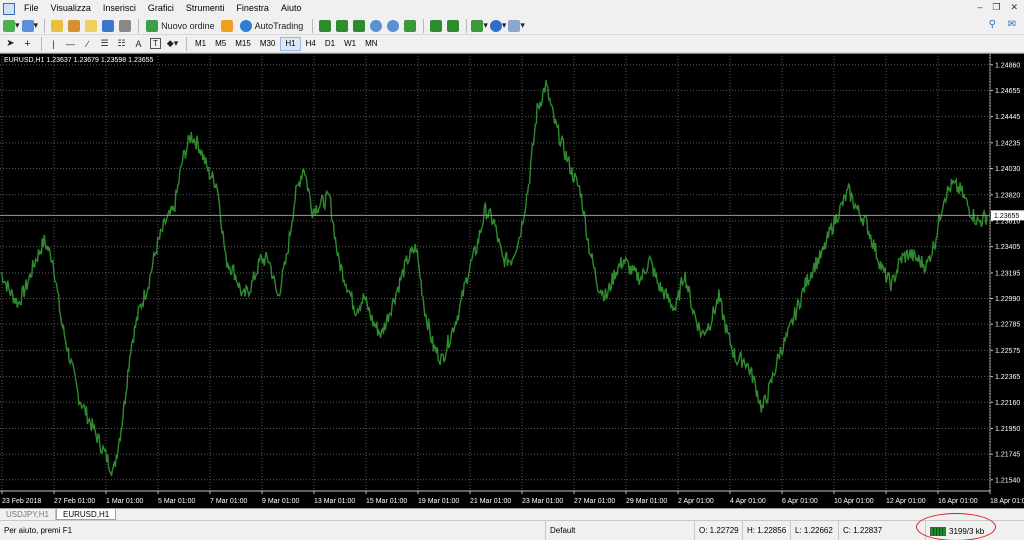 This screenshot has height=540, width=1024. Describe the element at coordinates (73, 25) in the screenshot. I see `navigator-button` at that location.